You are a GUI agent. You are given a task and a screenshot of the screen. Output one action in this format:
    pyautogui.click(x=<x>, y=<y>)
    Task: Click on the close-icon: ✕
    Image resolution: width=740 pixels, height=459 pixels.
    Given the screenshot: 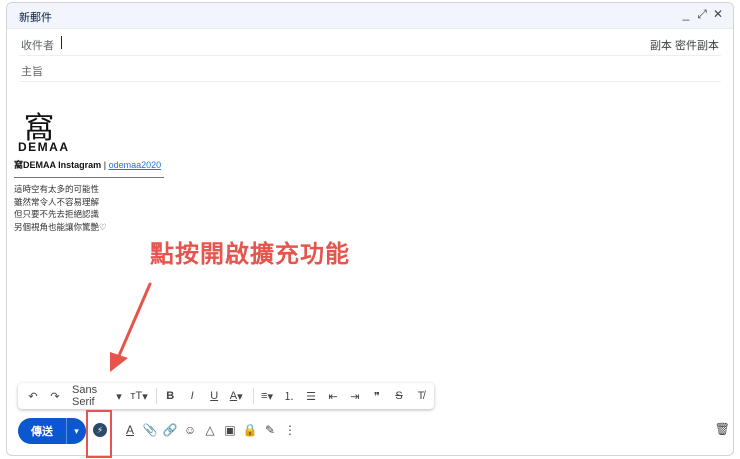 What is the action you would take?
    pyautogui.click(x=718, y=14)
    